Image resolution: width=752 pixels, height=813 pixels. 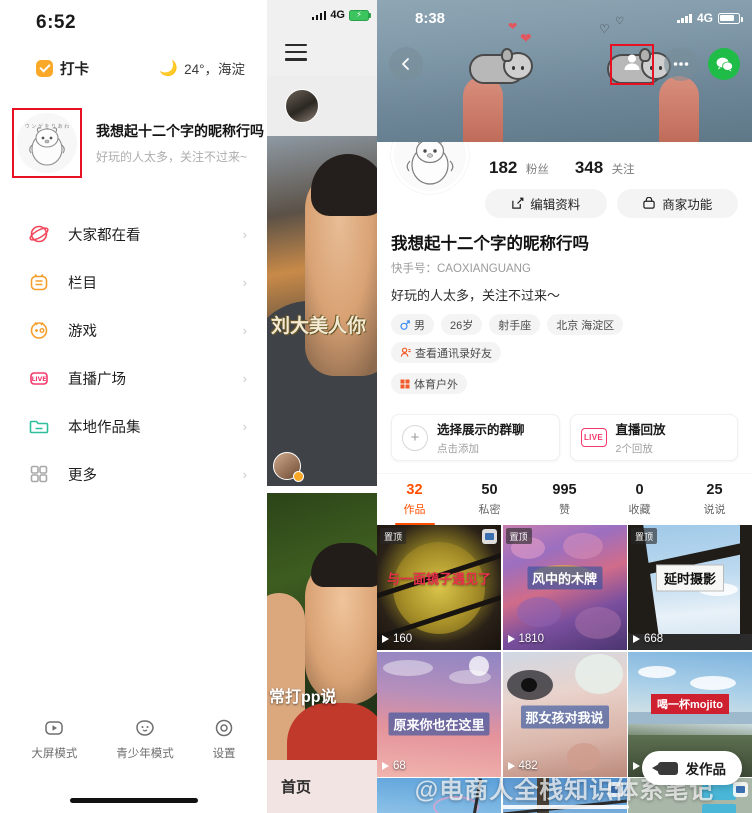 What do you see at coordinates (419, 325) in the screenshot?
I see `tag-label: 男` at bounding box center [419, 325].